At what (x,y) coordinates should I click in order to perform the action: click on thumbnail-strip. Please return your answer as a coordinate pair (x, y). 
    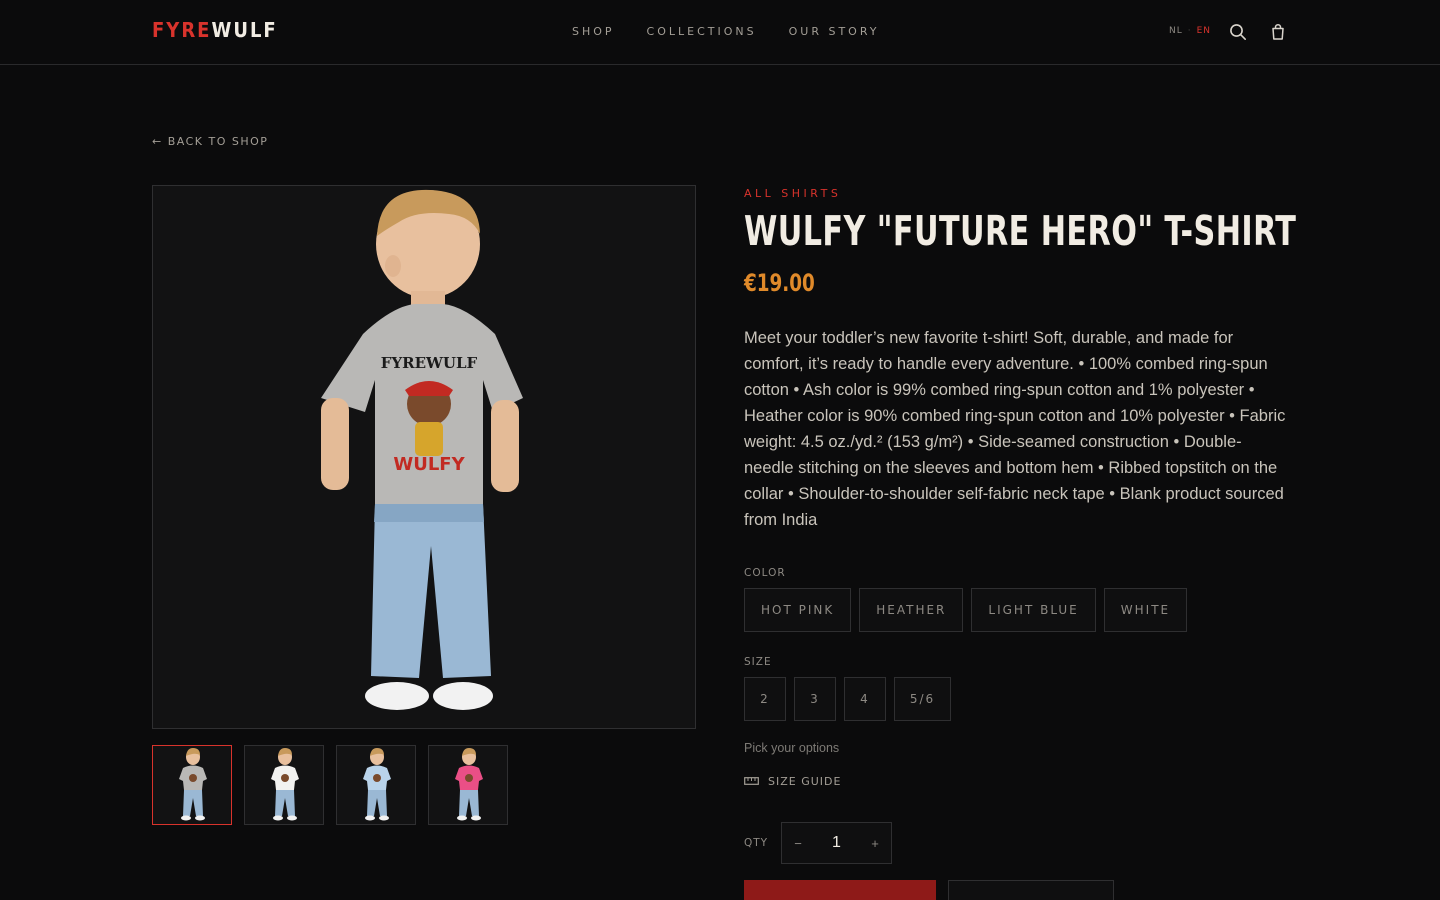
    Looking at the image, I should click on (330, 785).